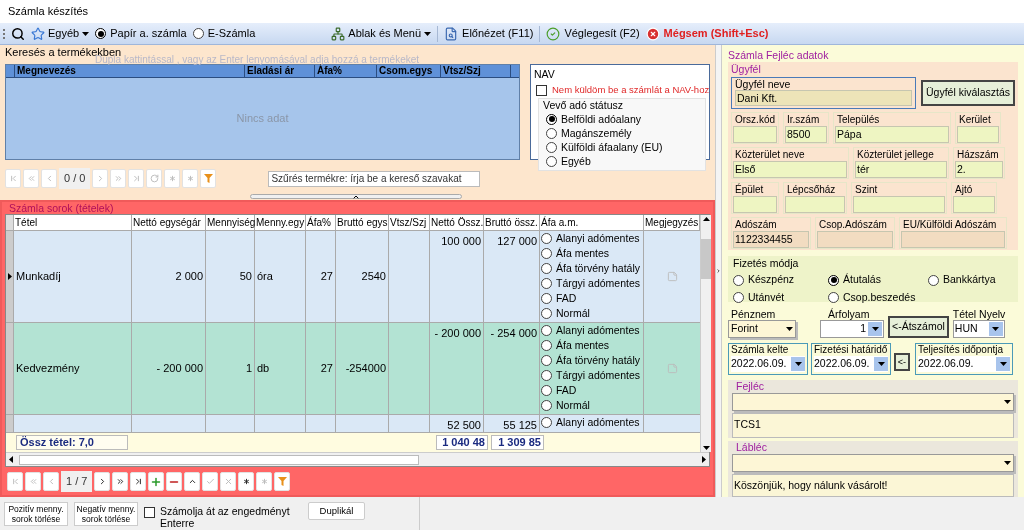 Image resolution: width=1024 pixels, height=530 pixels. I want to click on select-customer-button: Ügyfél kiválasztás, so click(967, 93).